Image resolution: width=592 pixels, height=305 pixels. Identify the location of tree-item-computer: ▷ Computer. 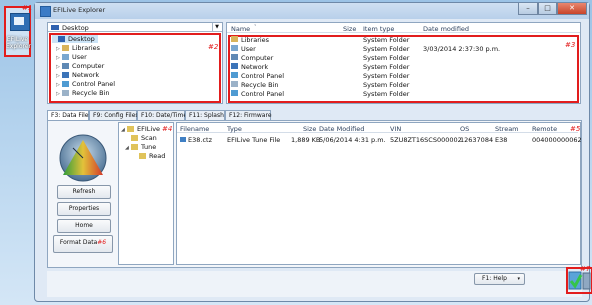
(80, 66).